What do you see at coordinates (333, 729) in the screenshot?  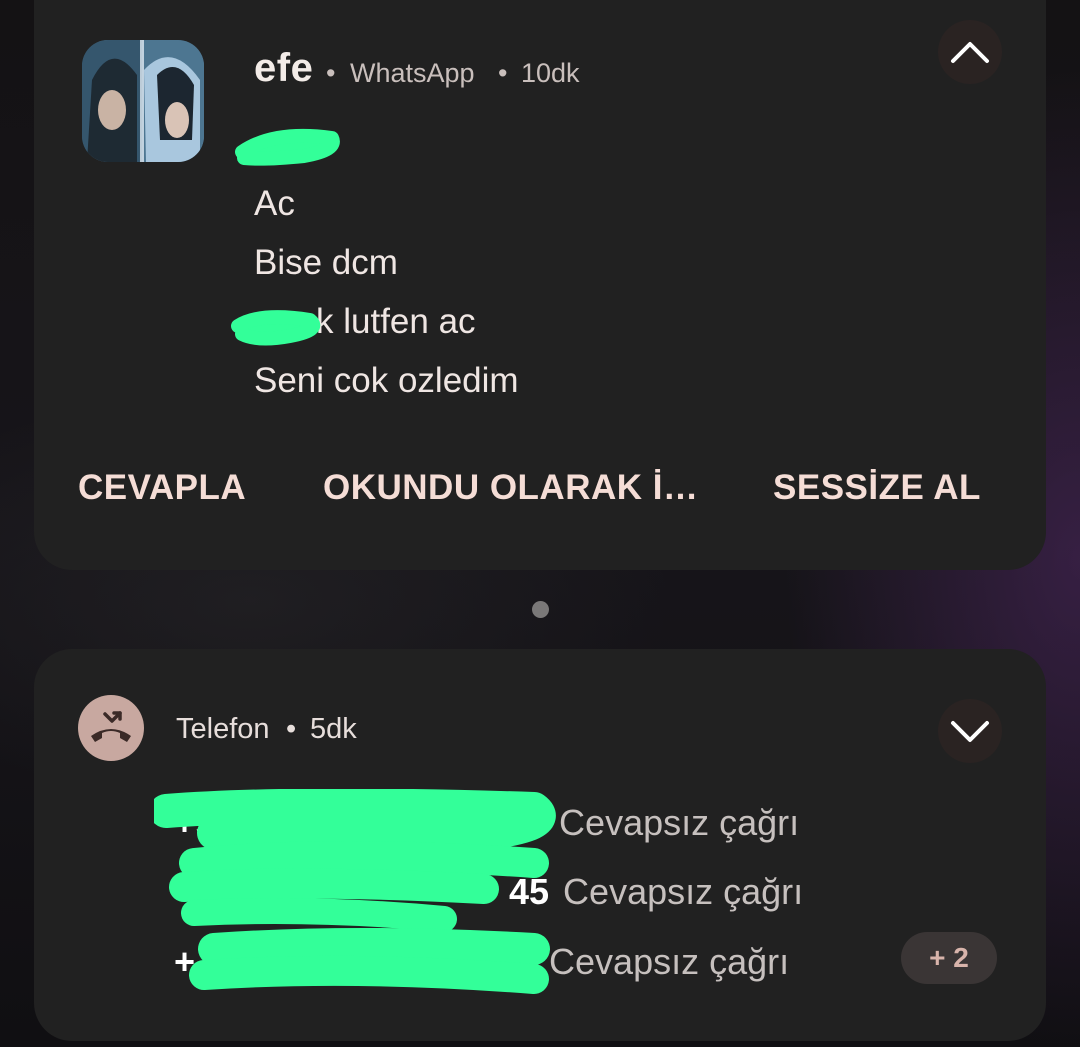 I see `notification-time: 5dk` at bounding box center [333, 729].